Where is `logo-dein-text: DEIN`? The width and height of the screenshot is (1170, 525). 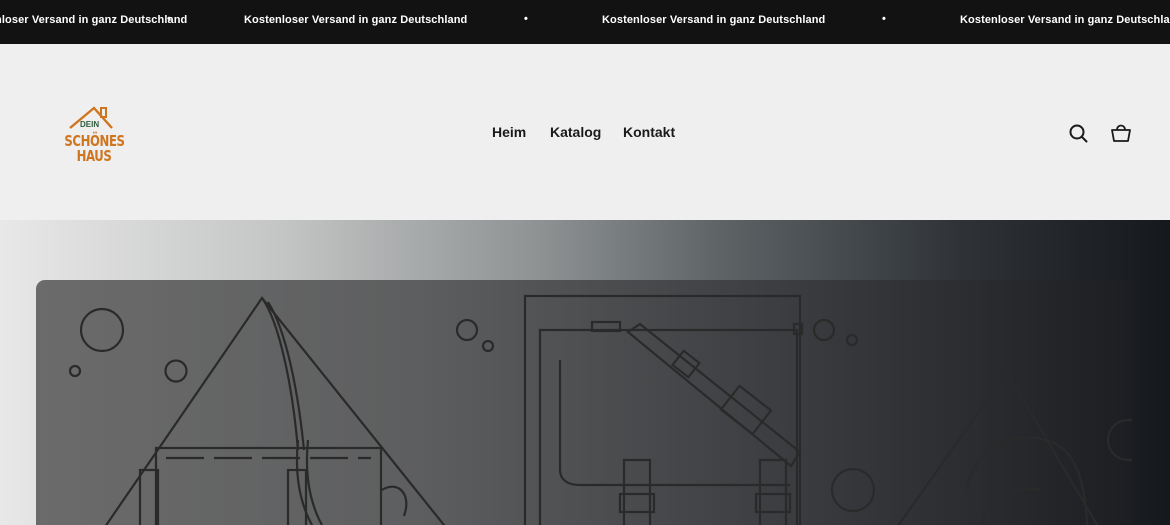 logo-dein-text: DEIN is located at coordinates (90, 124).